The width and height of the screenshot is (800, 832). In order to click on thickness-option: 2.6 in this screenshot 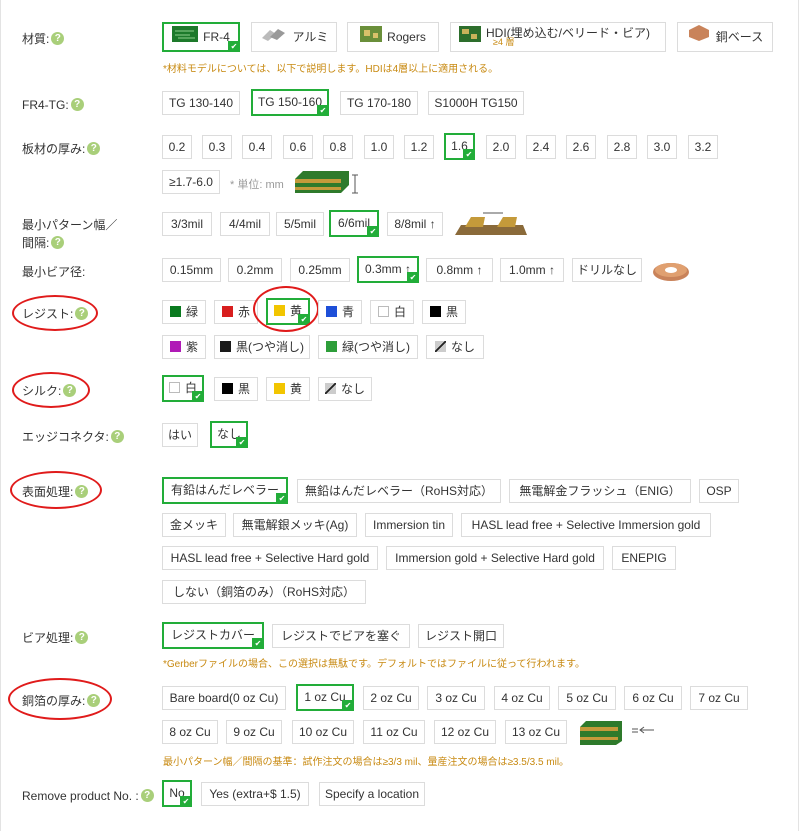, I will do `click(581, 147)`.